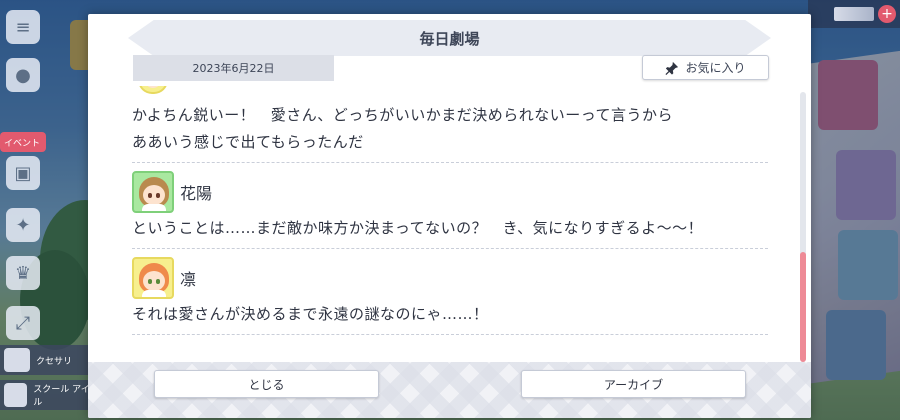  I want to click on dialogue-entry: 凛 それは愛さんが決めるまで永遠の謎なのにゃ……！, so click(450, 295).